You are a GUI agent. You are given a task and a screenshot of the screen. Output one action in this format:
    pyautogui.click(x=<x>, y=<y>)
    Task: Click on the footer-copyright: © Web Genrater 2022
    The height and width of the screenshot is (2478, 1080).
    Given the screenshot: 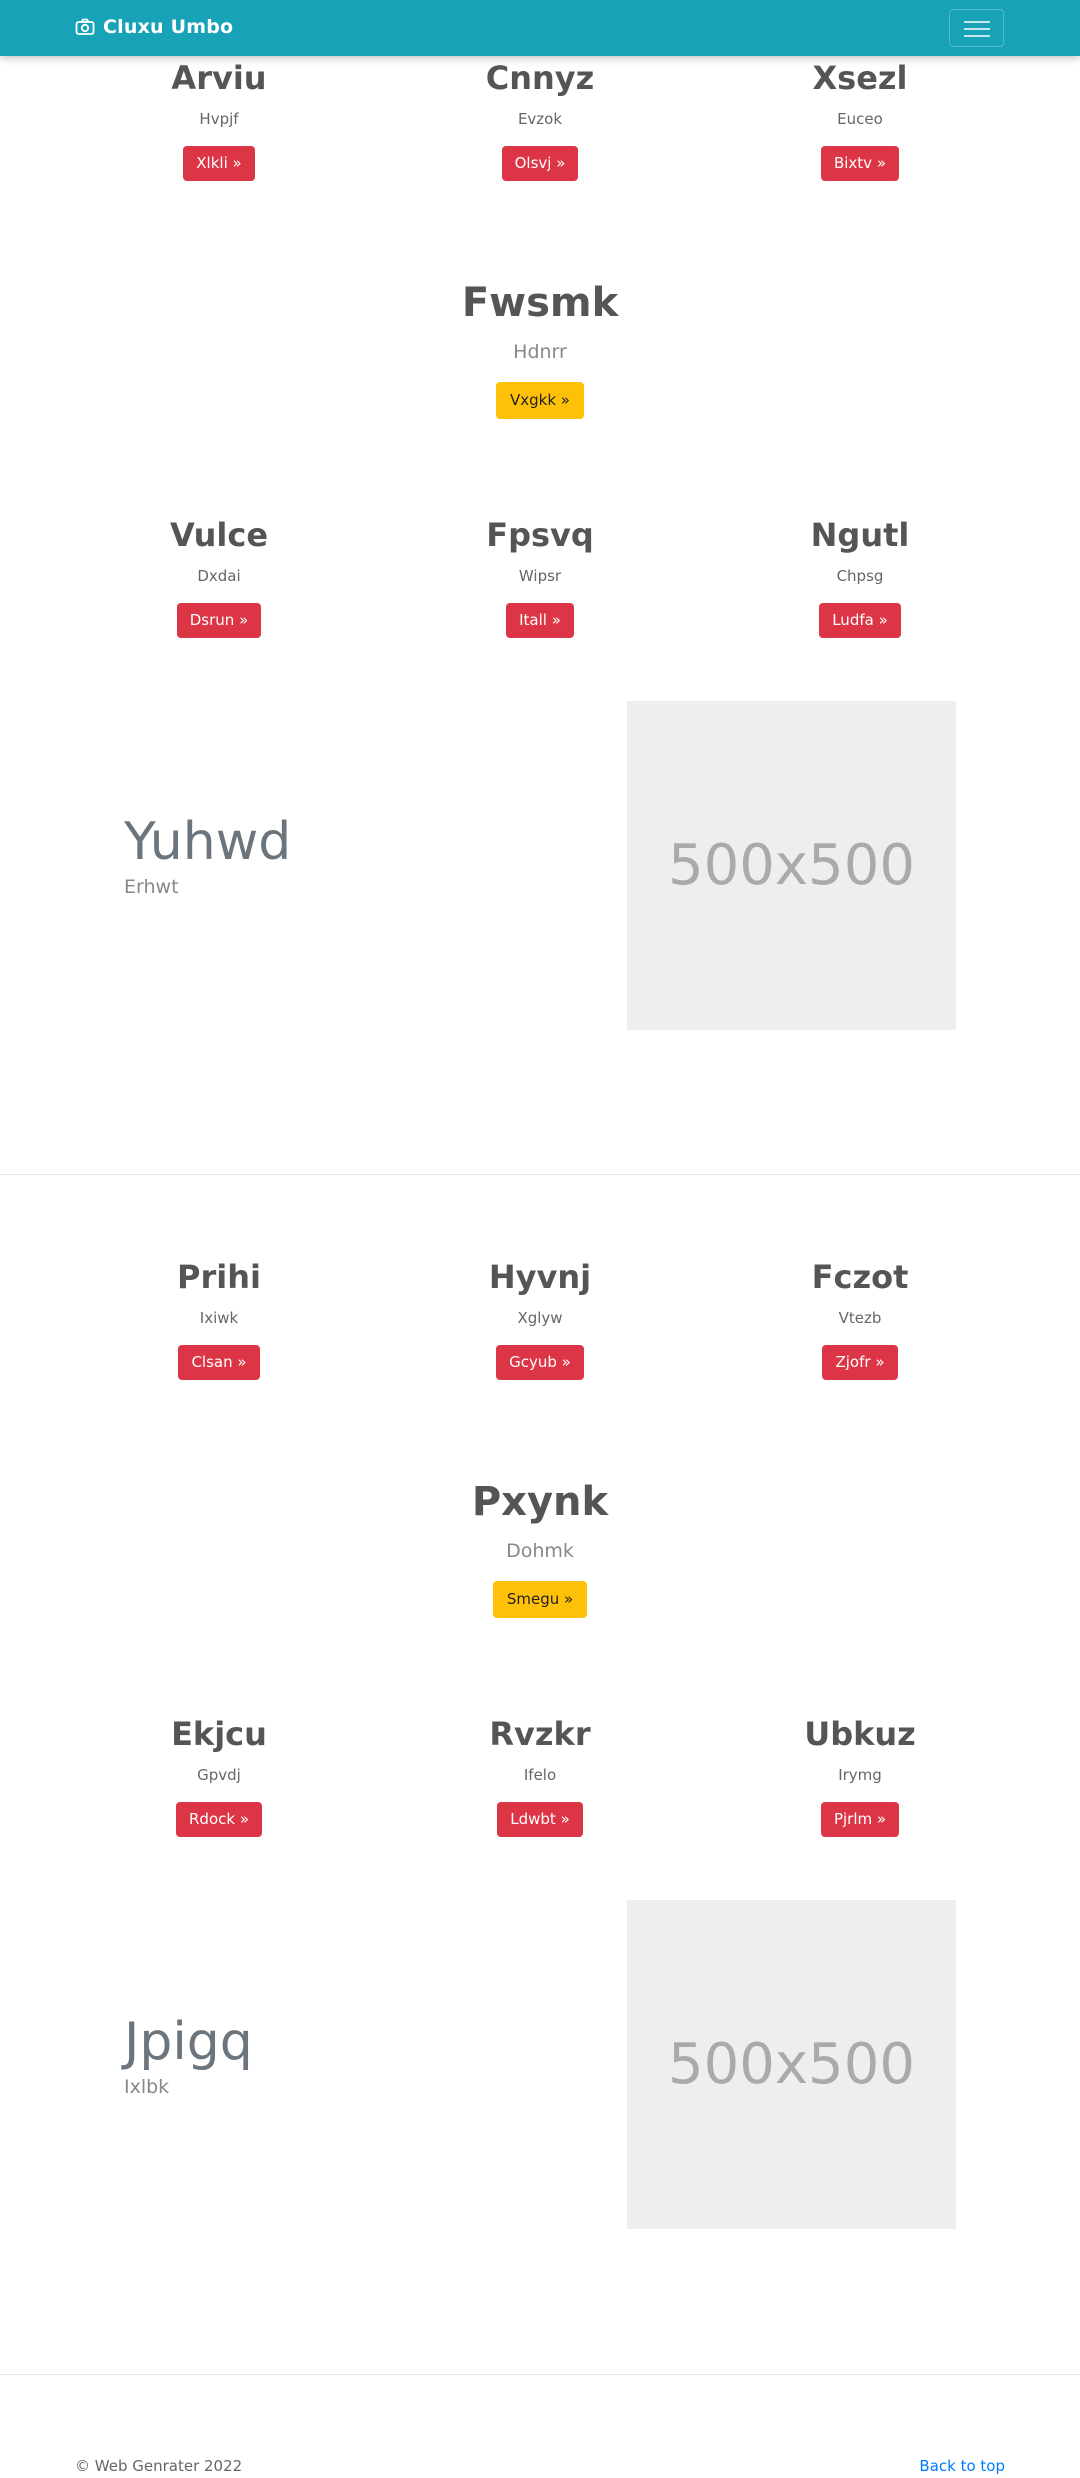 What is the action you would take?
    pyautogui.click(x=159, y=2466)
    